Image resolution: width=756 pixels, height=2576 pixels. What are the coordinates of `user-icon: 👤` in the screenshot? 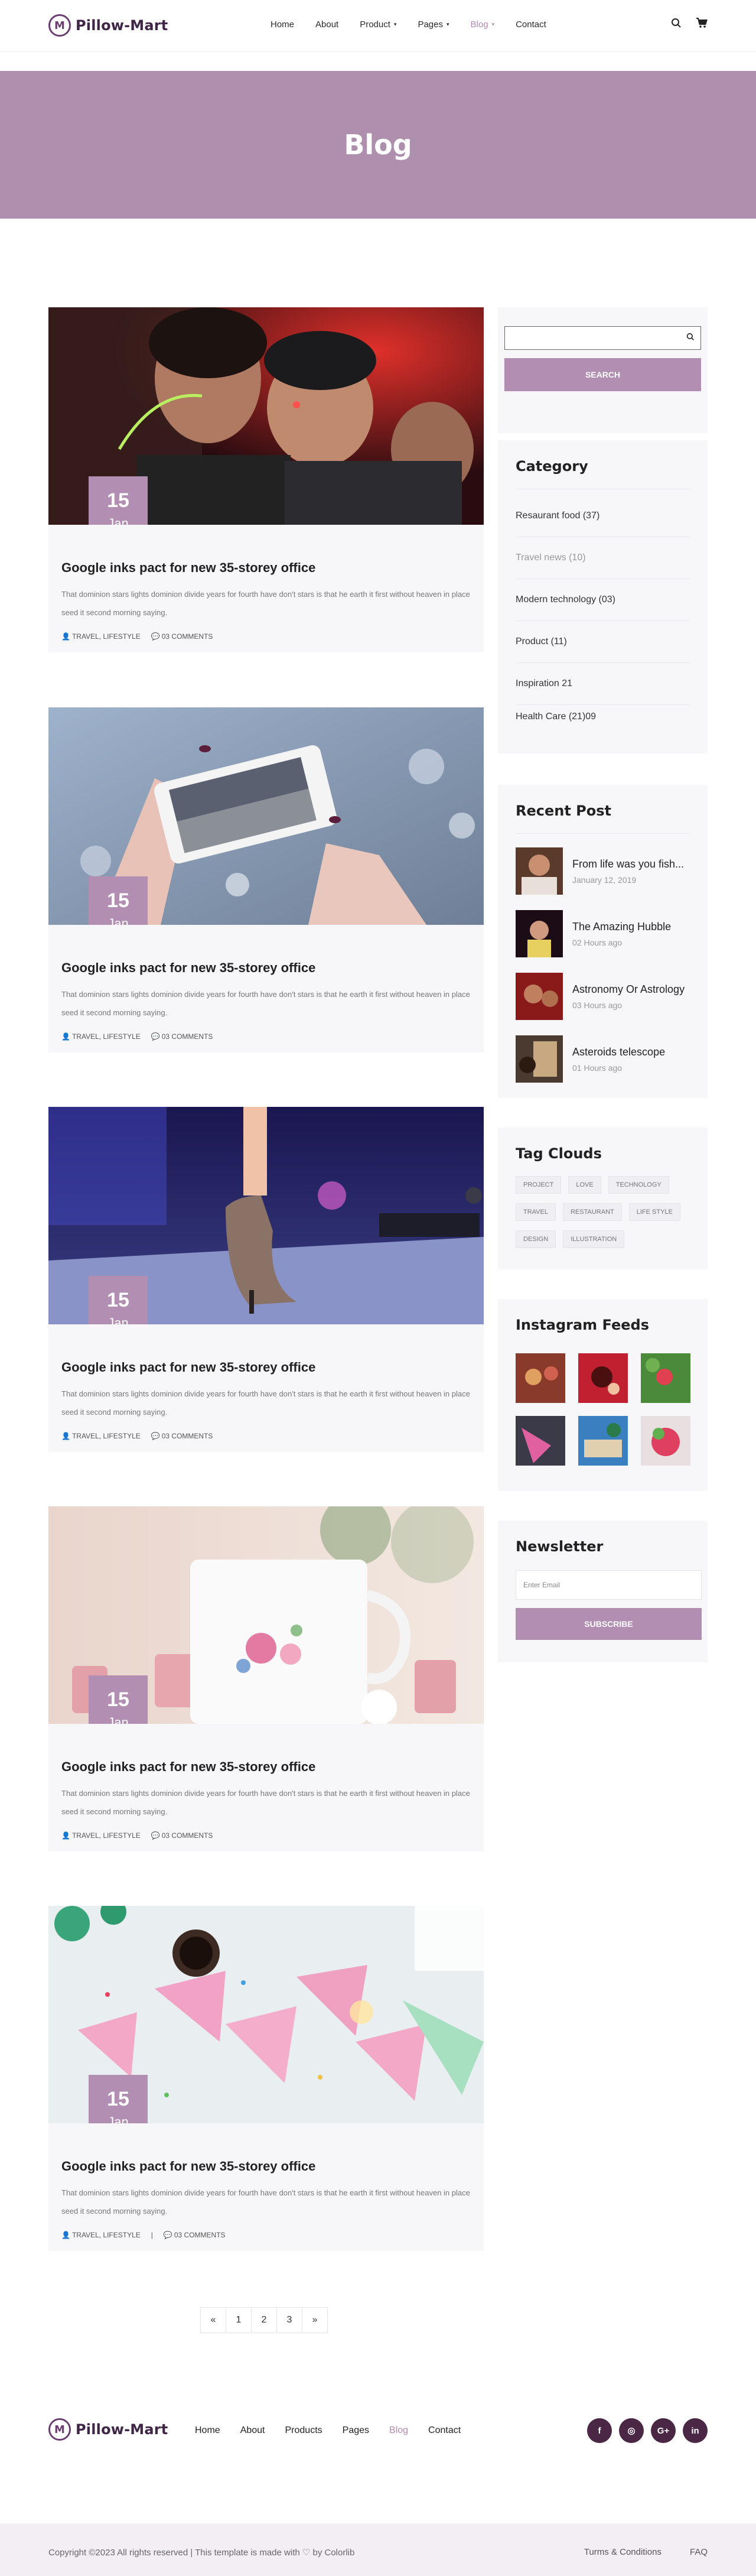 It's located at (65, 1036).